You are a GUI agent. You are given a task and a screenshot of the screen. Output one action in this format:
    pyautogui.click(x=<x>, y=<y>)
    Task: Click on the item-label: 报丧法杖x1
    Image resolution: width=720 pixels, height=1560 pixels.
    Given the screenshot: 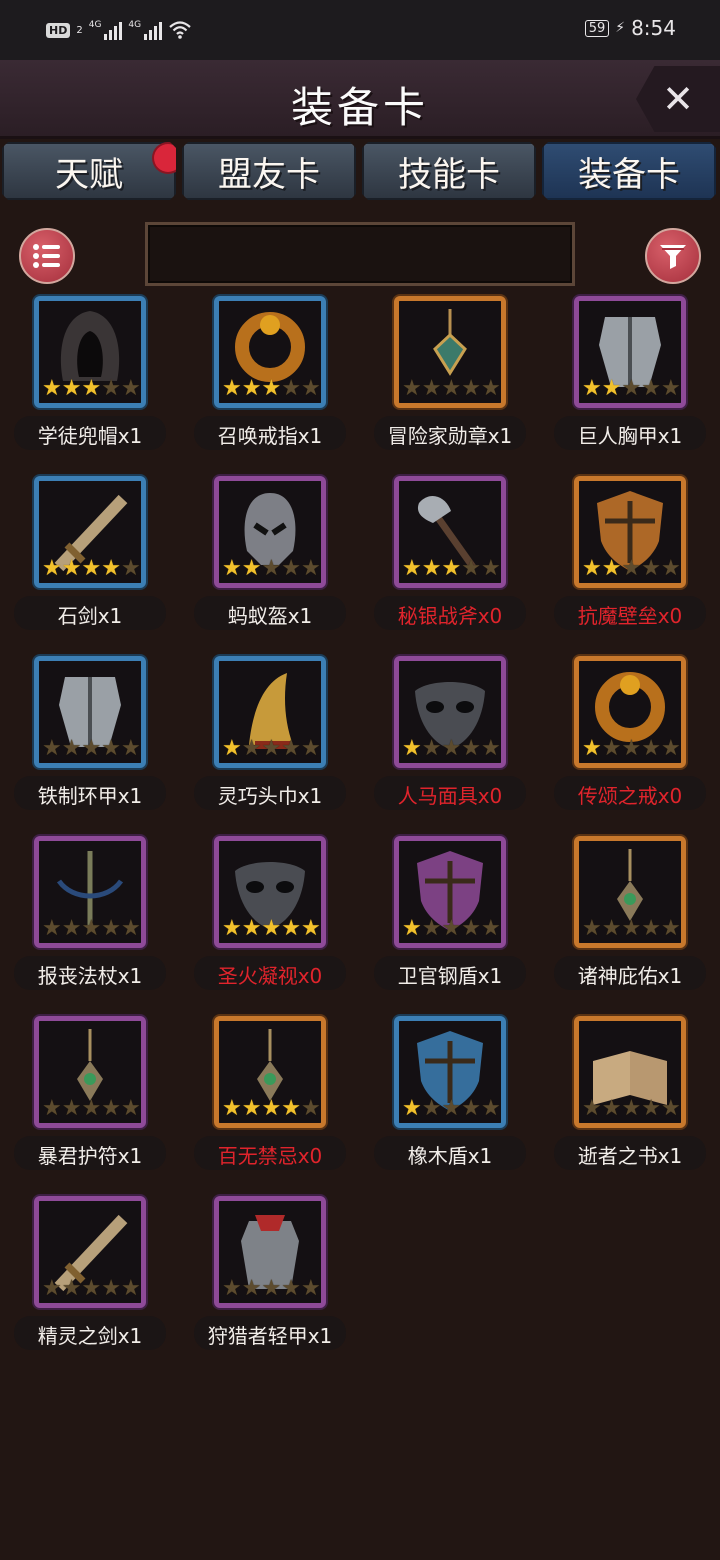 What is the action you would take?
    pyautogui.click(x=95, y=974)
    